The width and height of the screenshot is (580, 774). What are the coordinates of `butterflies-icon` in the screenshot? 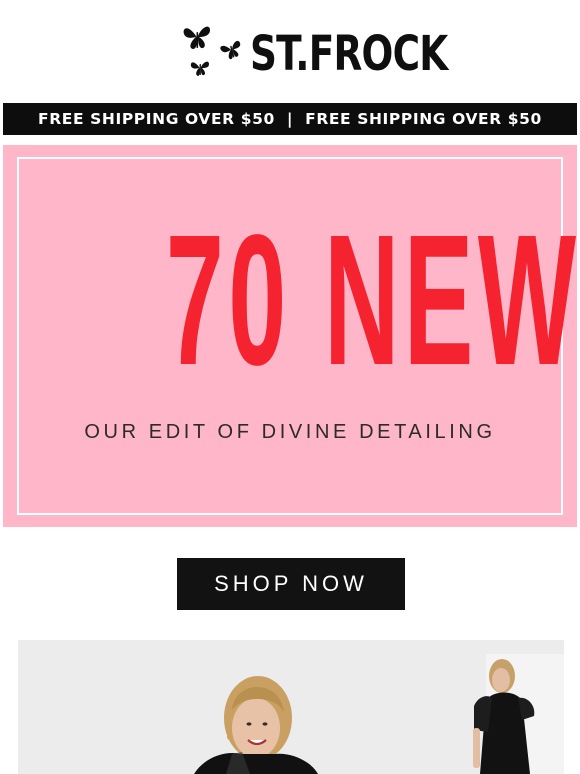 It's located at (212, 51).